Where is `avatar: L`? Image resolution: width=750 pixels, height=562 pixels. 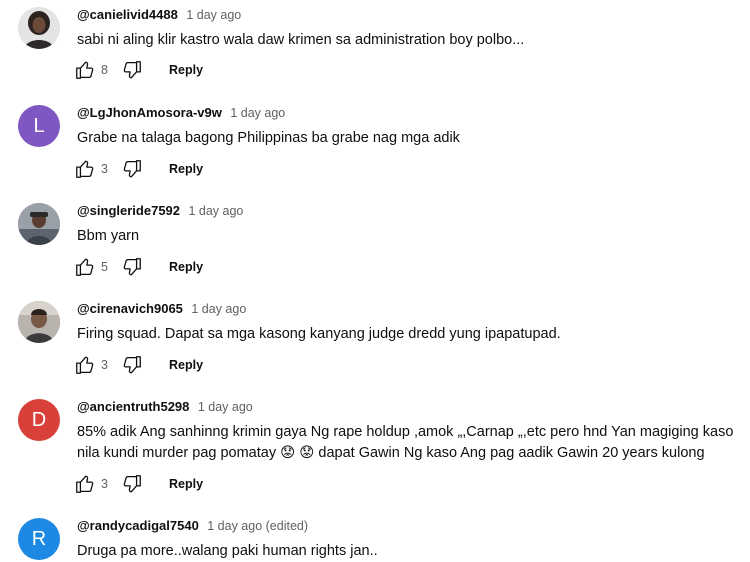
avatar: L is located at coordinates (39, 126).